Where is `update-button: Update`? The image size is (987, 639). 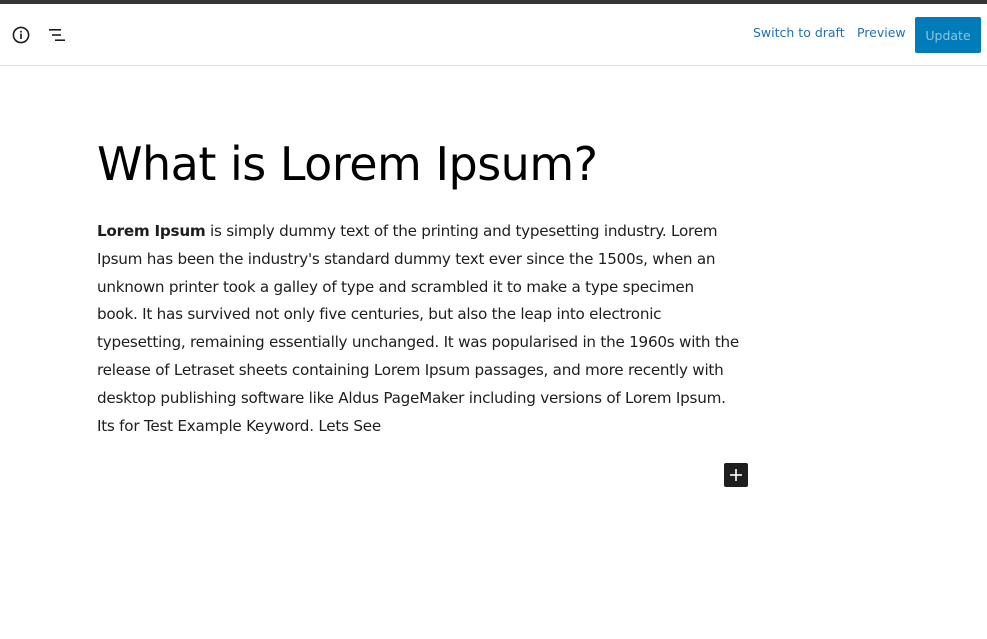
update-button: Update is located at coordinates (948, 35).